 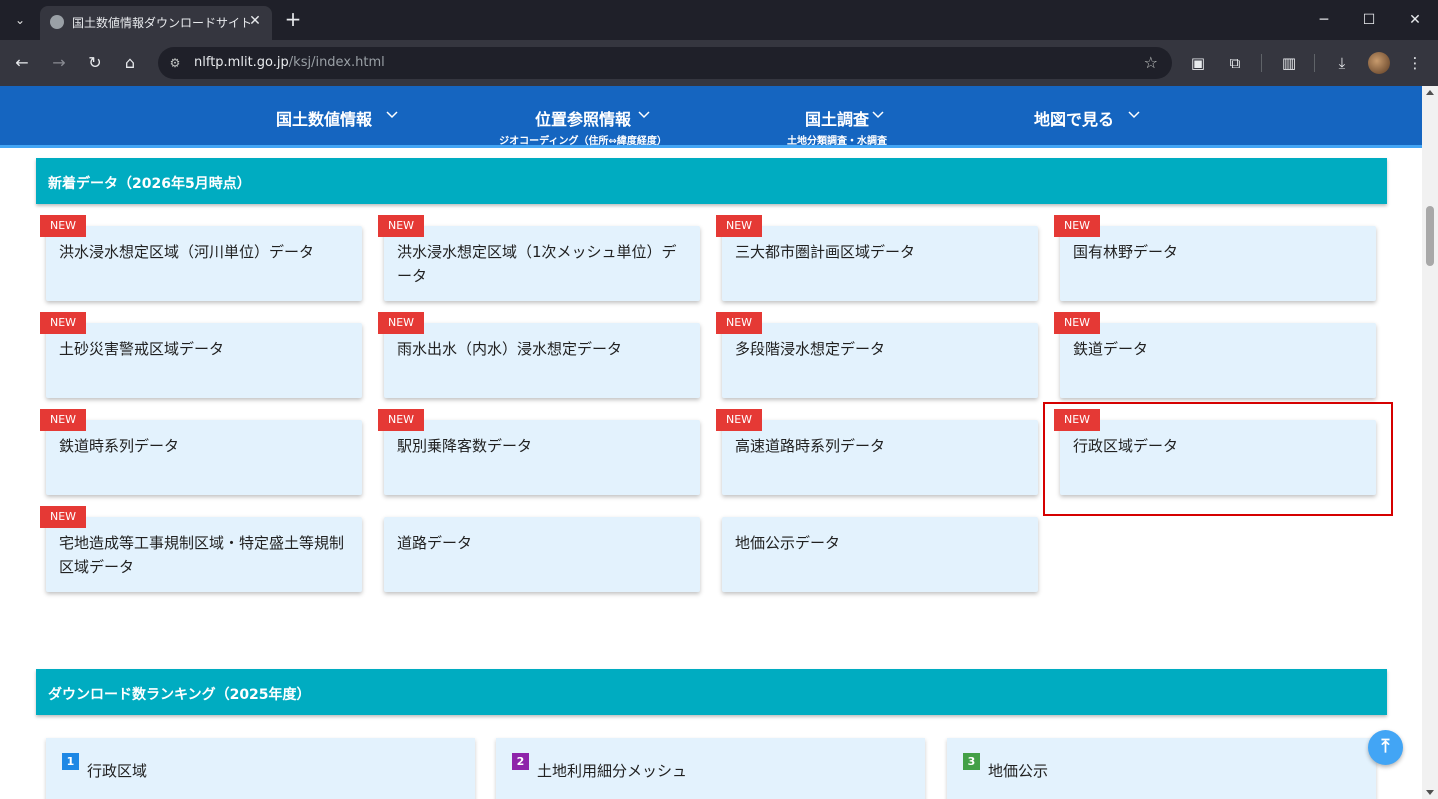 I want to click on close-tab-icon: ✕, so click(x=255, y=21).